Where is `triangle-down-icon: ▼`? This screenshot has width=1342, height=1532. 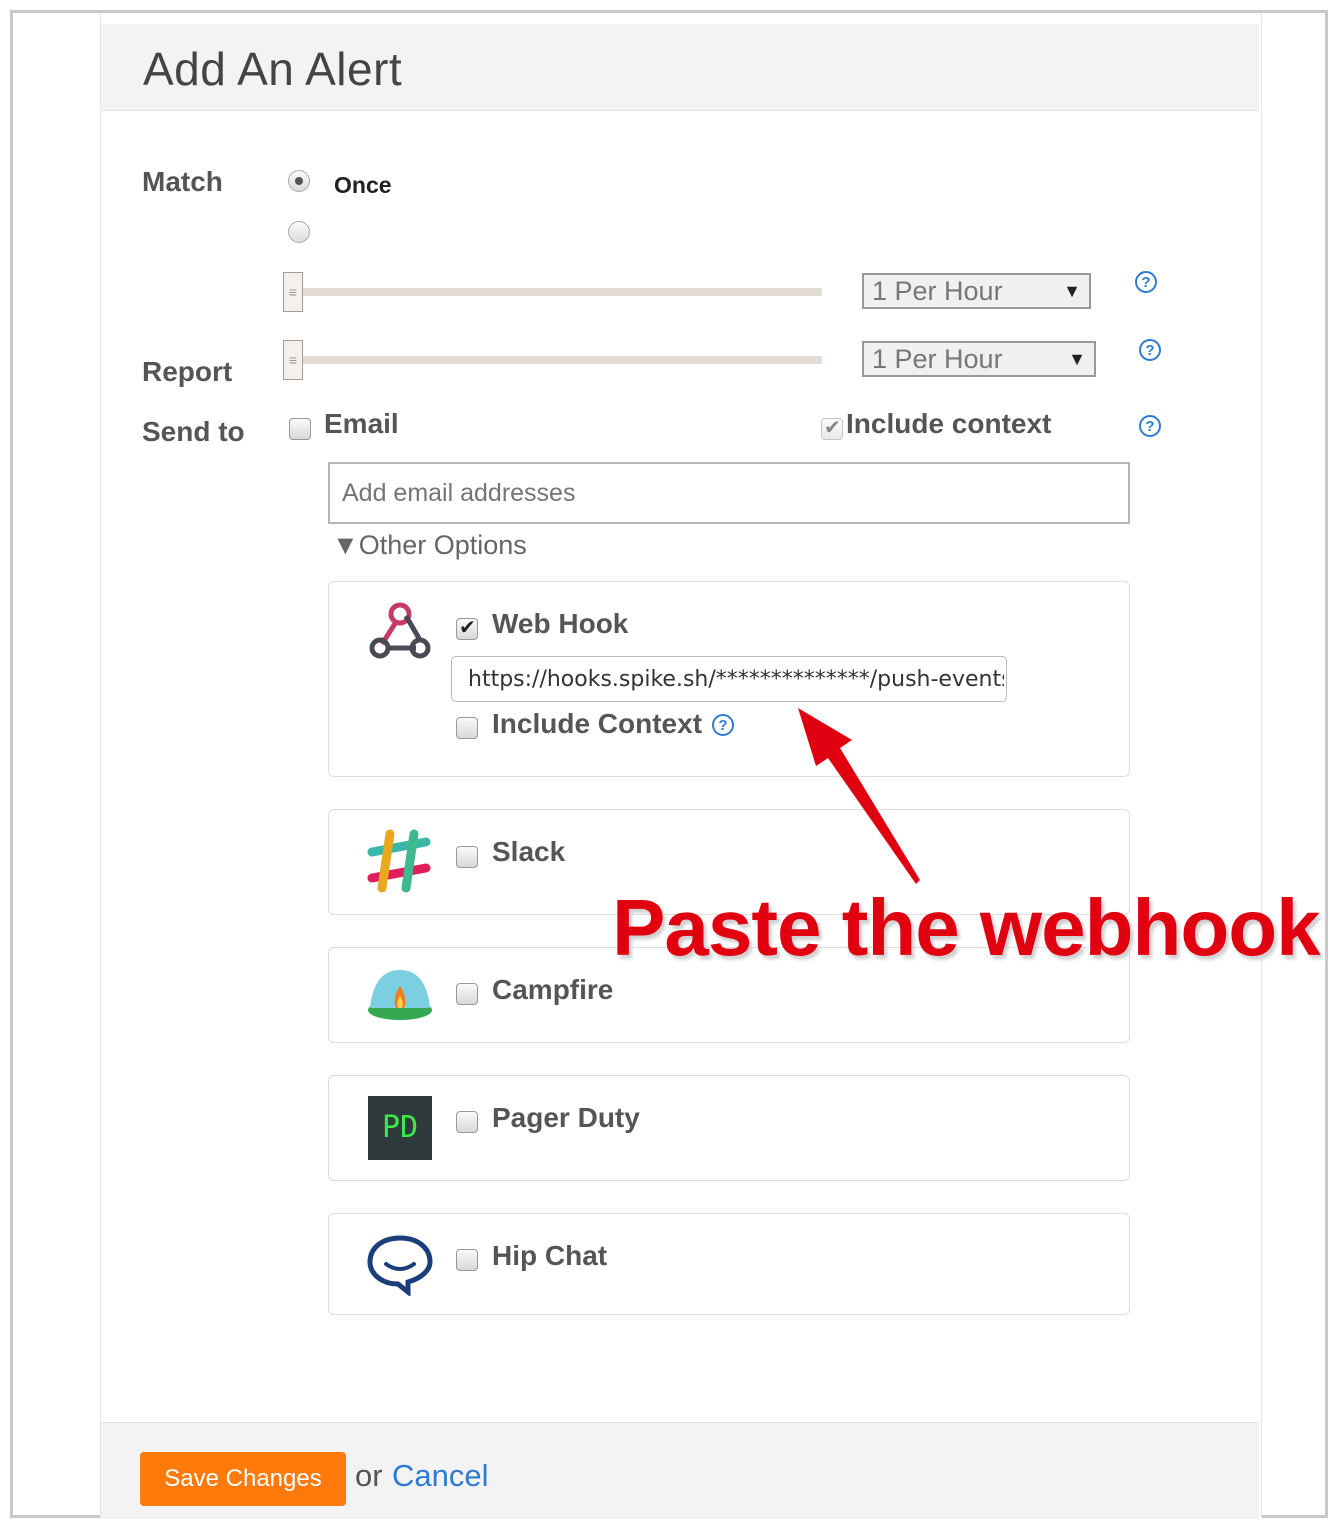 triangle-down-icon: ▼ is located at coordinates (345, 545).